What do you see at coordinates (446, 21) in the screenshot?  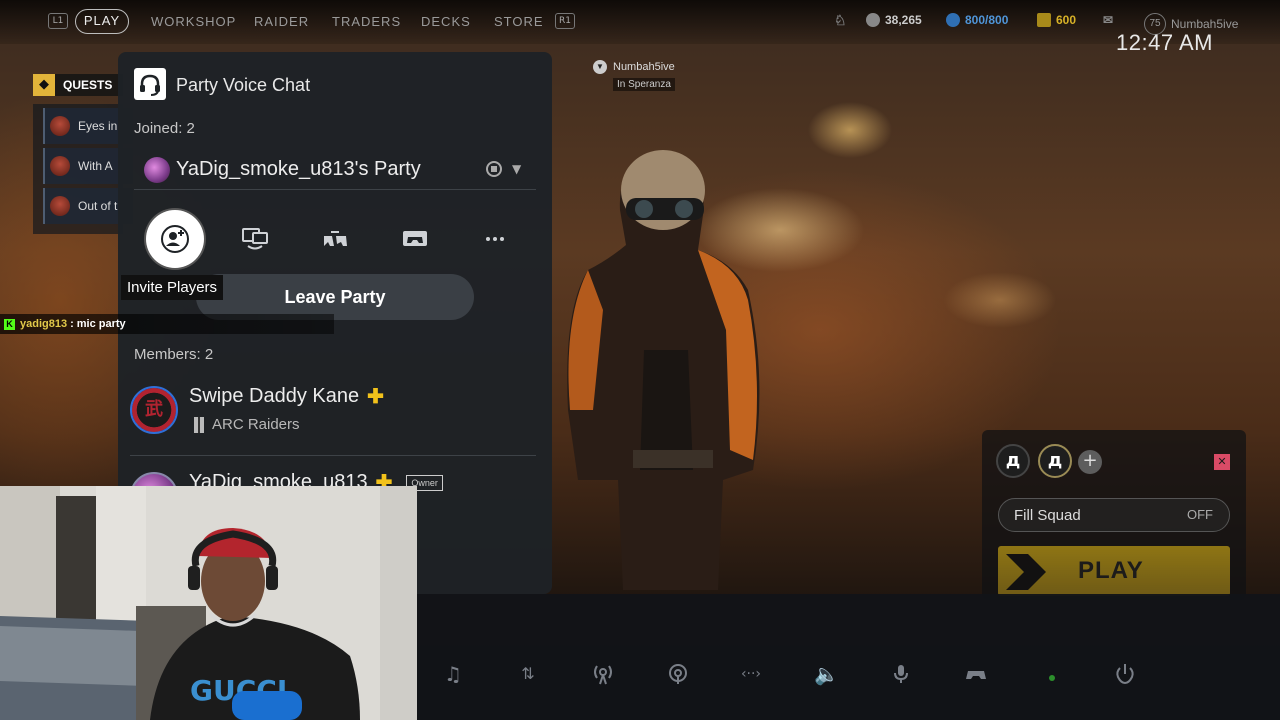 I see `nav-decks: DECKS` at bounding box center [446, 21].